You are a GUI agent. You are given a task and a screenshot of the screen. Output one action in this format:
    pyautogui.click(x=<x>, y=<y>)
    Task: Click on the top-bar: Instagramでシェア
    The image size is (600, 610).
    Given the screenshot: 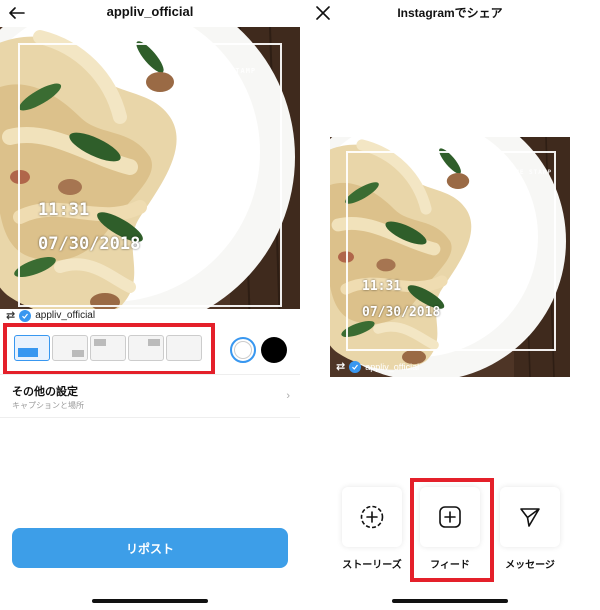 What is the action you would take?
    pyautogui.click(x=450, y=13)
    